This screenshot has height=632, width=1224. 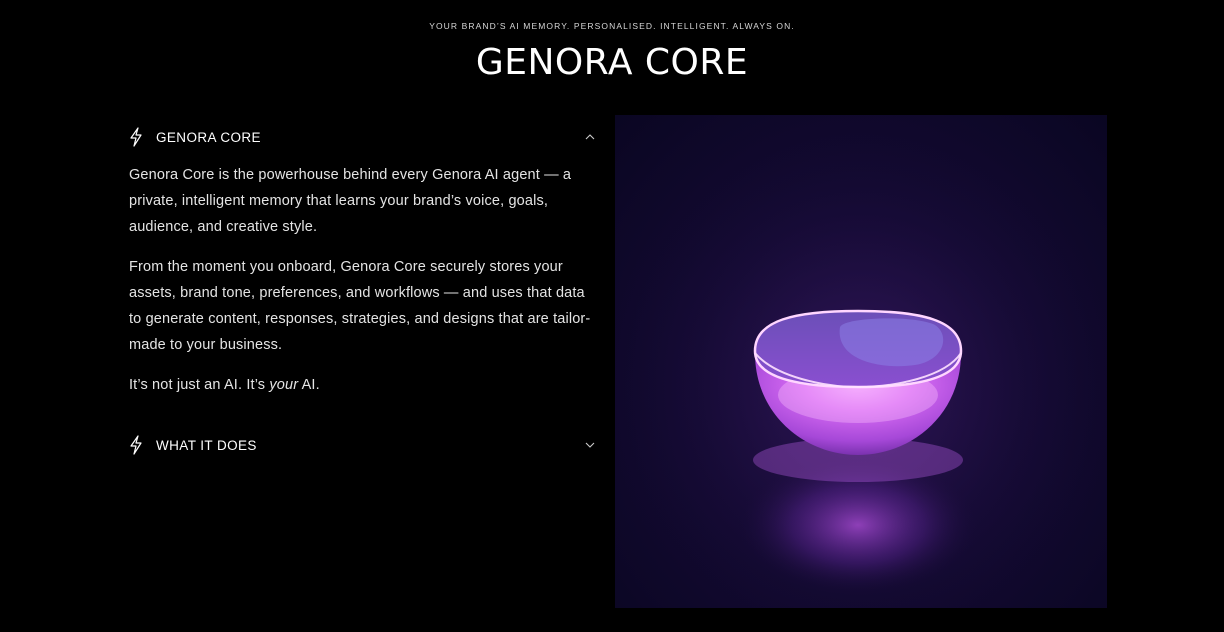 I want to click on closing-text-start: It’s not just an AI. It’s, so click(x=199, y=385).